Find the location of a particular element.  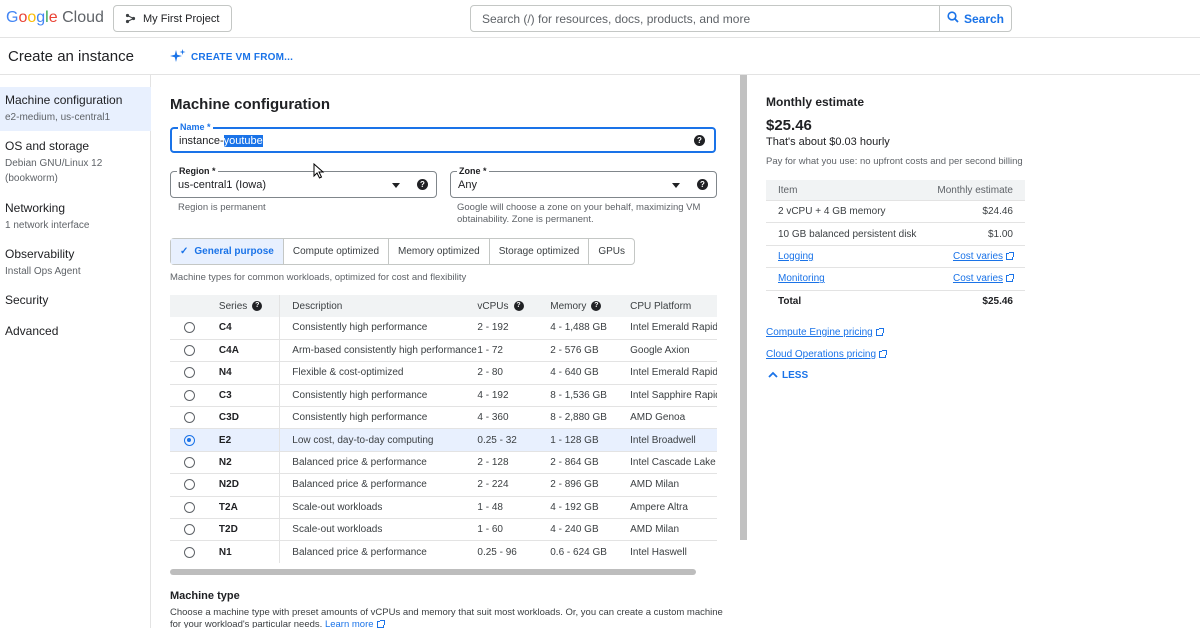

logo-cloud-text: Cloud is located at coordinates (83, 17).